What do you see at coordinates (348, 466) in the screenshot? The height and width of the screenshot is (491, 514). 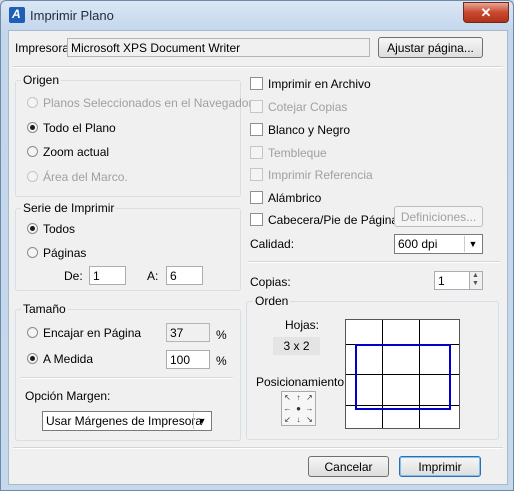 I see `cancel-button: Cancelar` at bounding box center [348, 466].